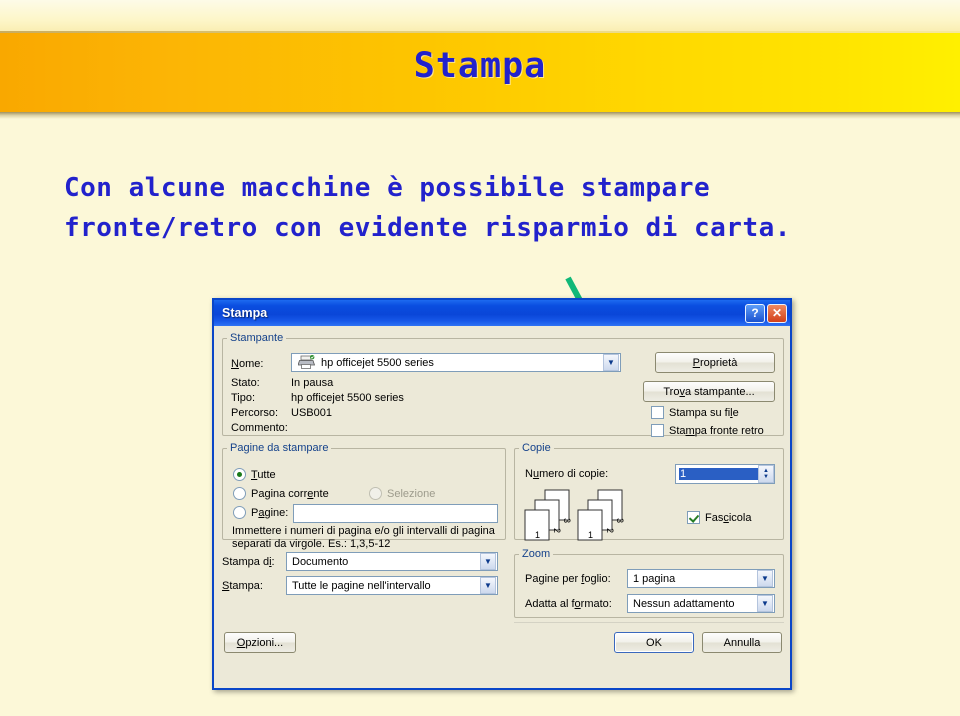 Image resolution: width=960 pixels, height=716 pixels. I want to click on printer-name-label: Nome:, so click(247, 364).